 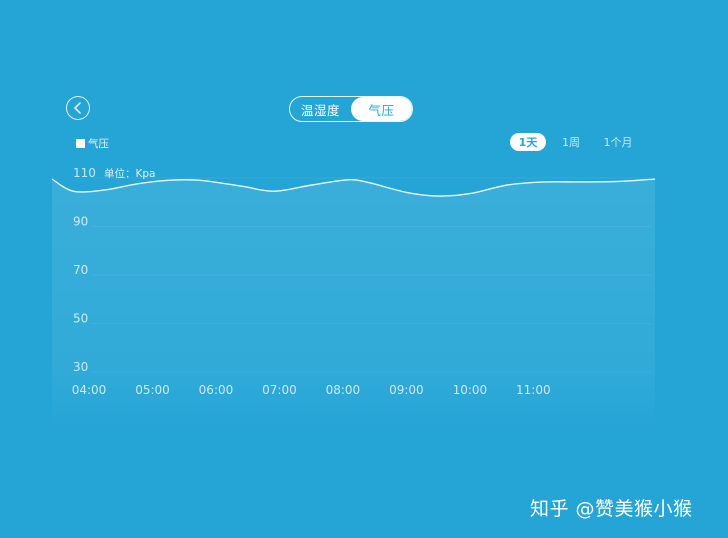 What do you see at coordinates (80, 270) in the screenshot?
I see `y-tick-label: 70` at bounding box center [80, 270].